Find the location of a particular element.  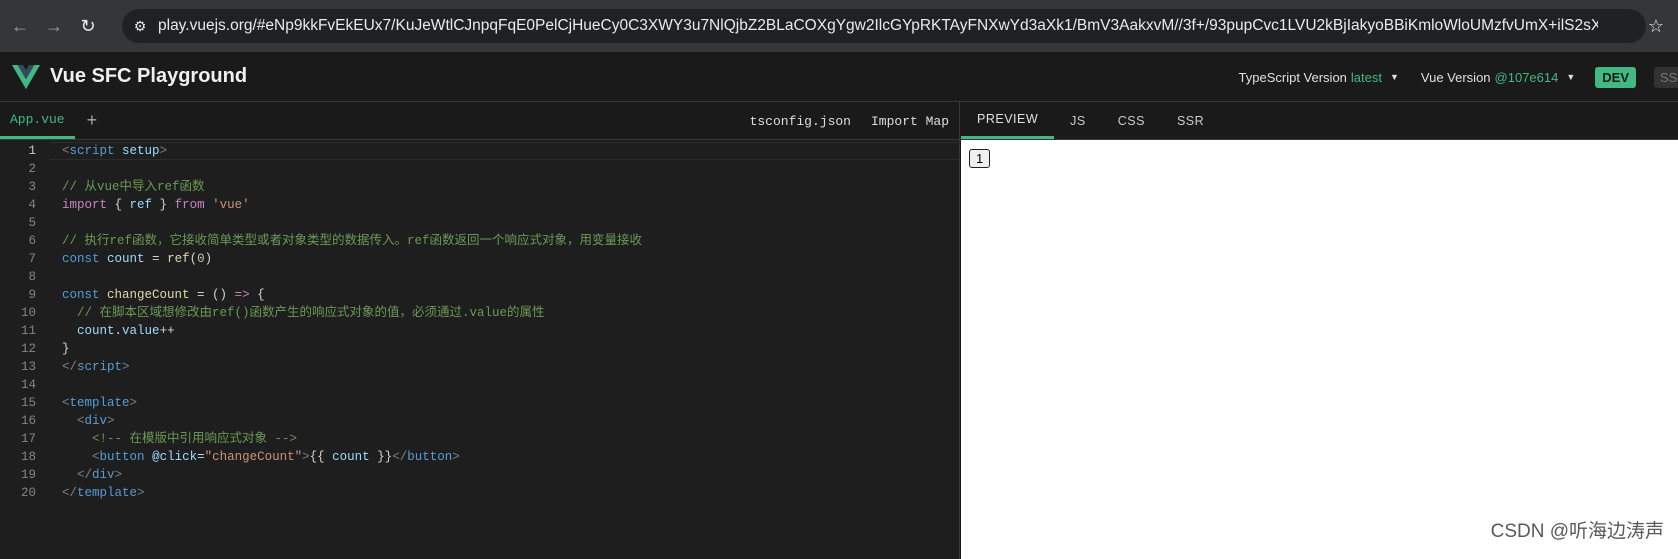

code-line: 19 </div> is located at coordinates (479, 475).